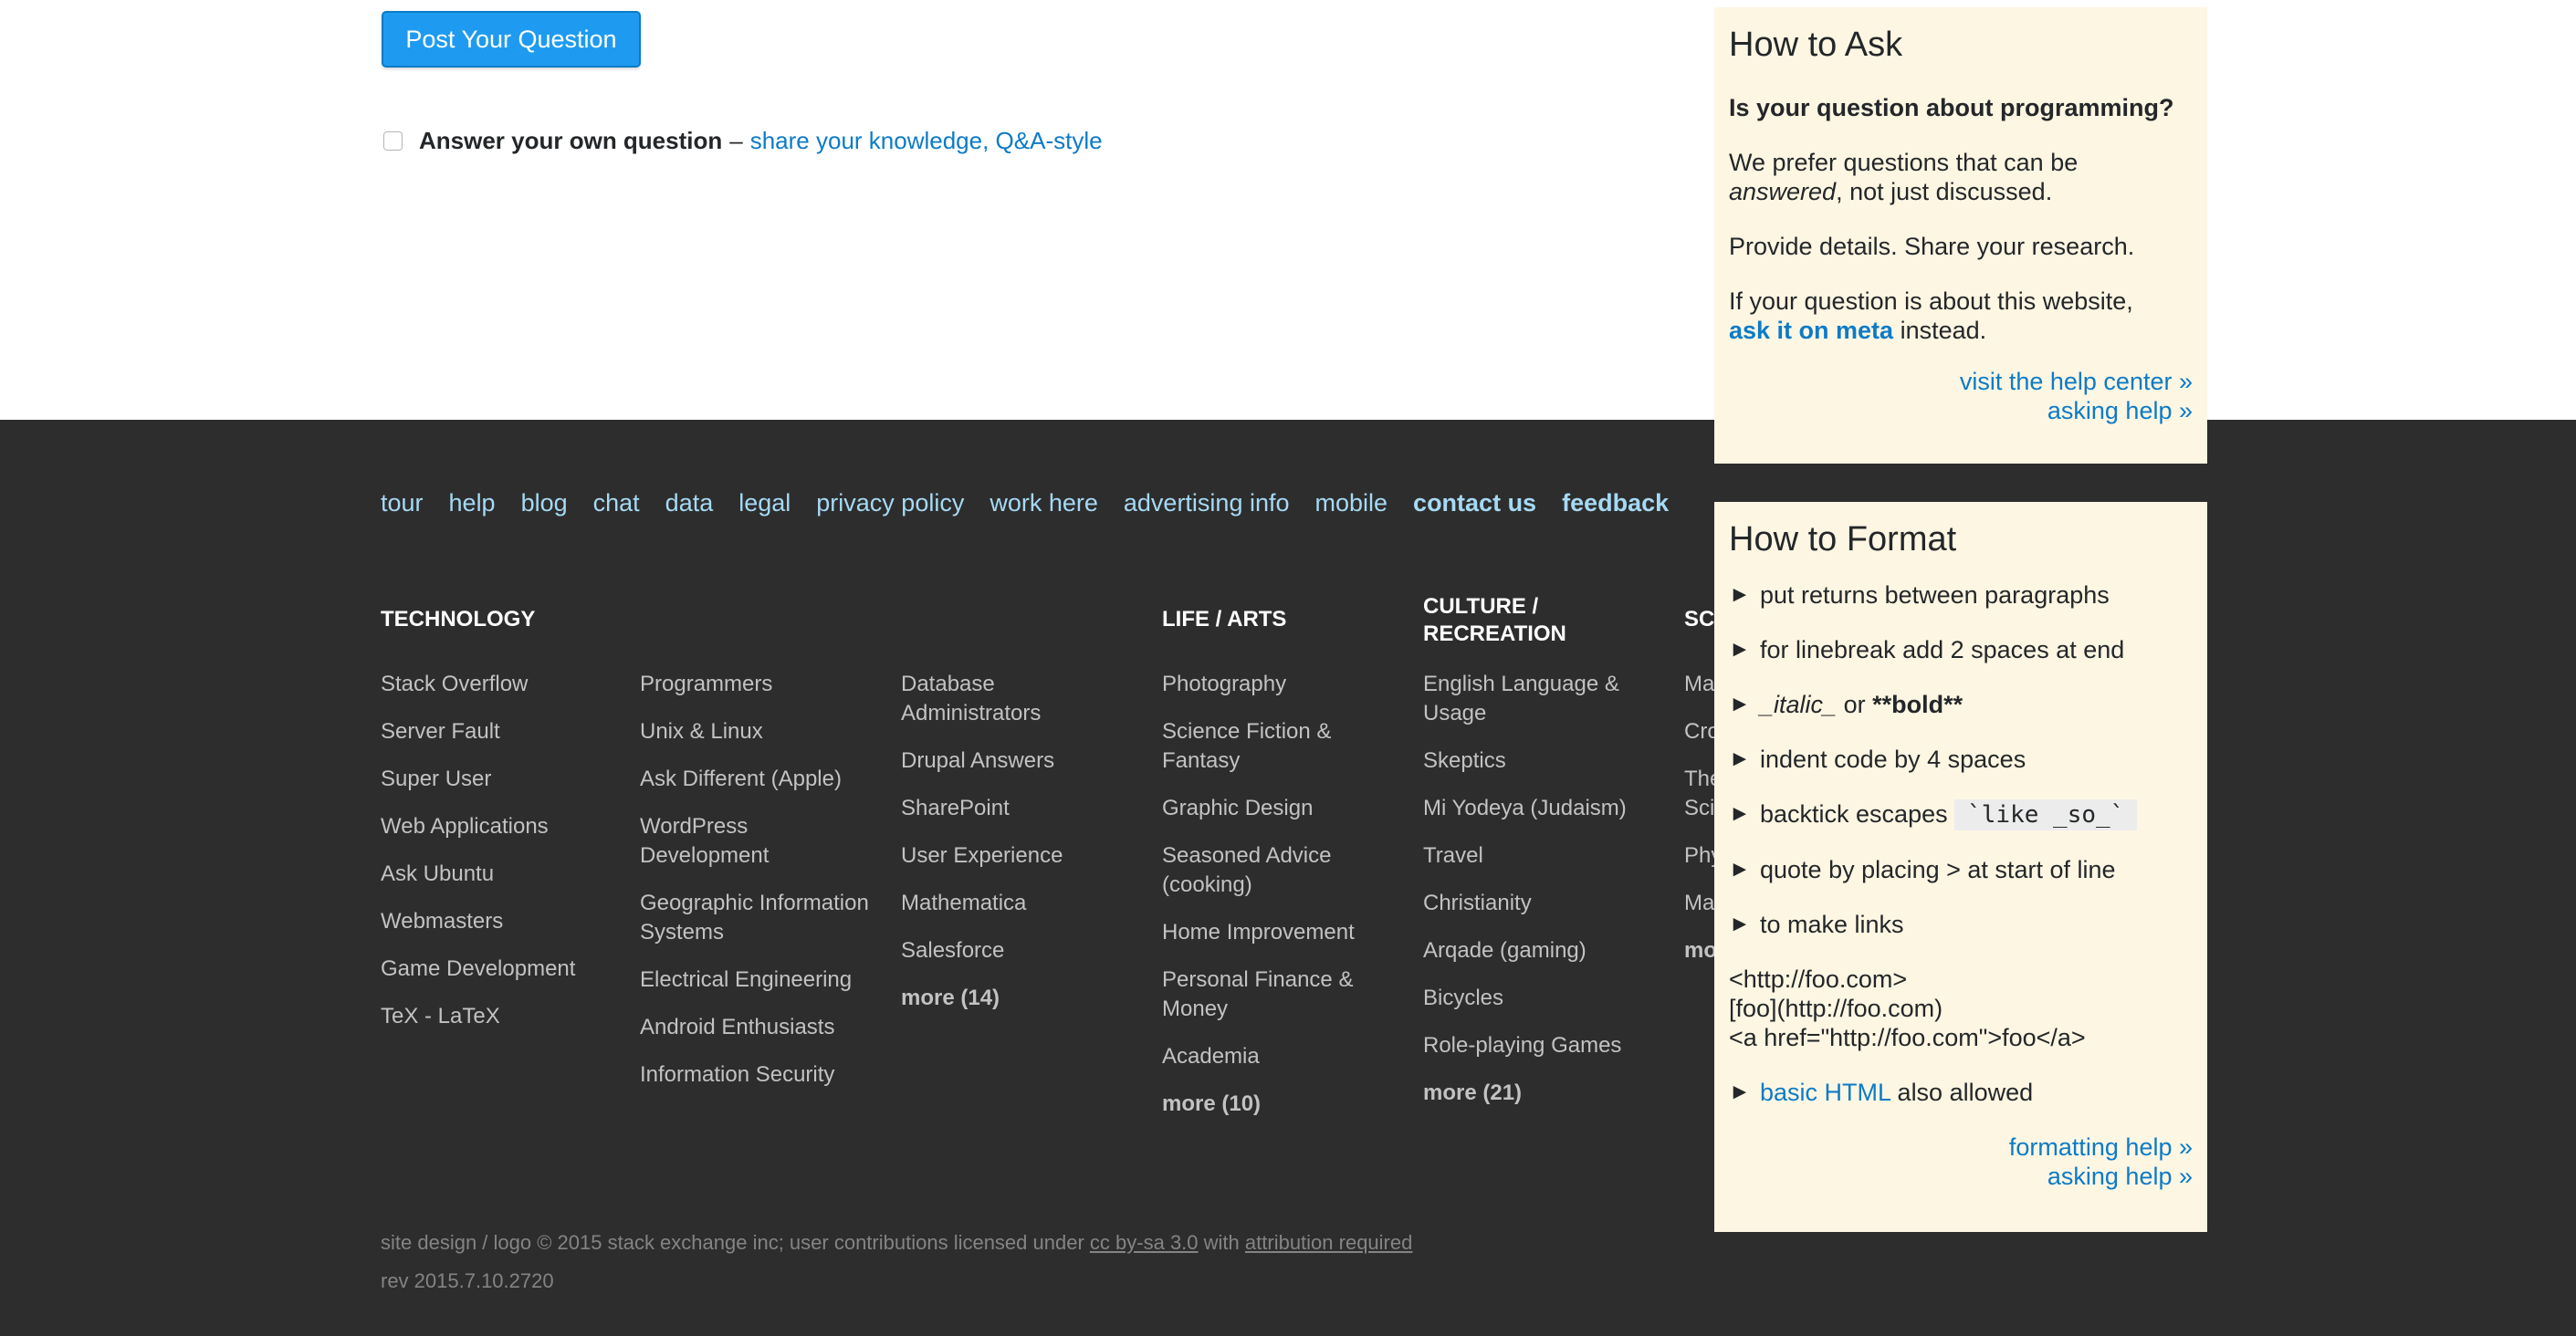 The image size is (2576, 1336). Describe the element at coordinates (1474, 503) in the screenshot. I see `footer-link-contact-us: contact us` at that location.